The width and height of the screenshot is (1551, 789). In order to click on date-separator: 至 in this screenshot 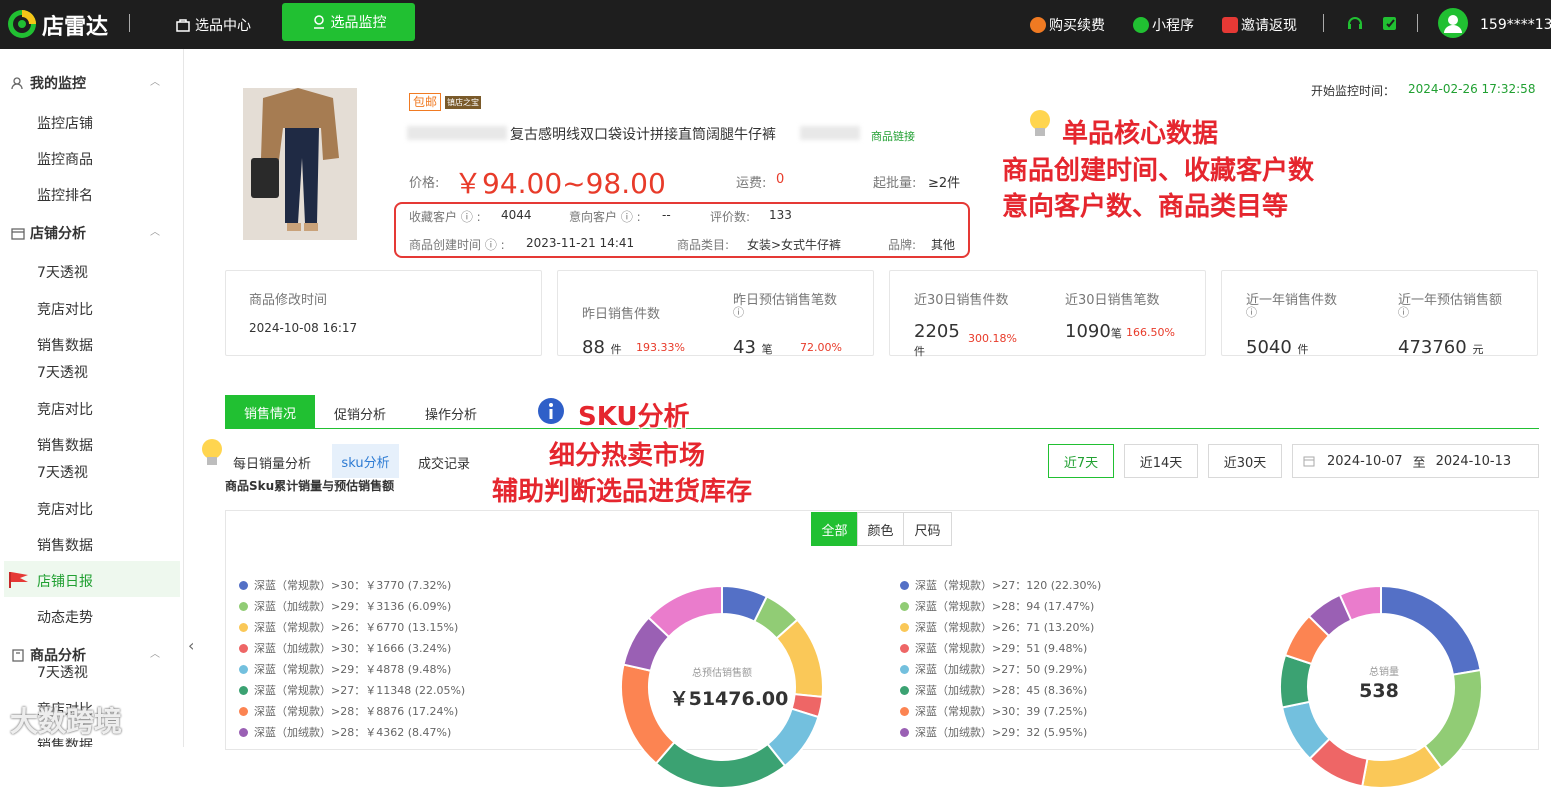, I will do `click(1419, 463)`.